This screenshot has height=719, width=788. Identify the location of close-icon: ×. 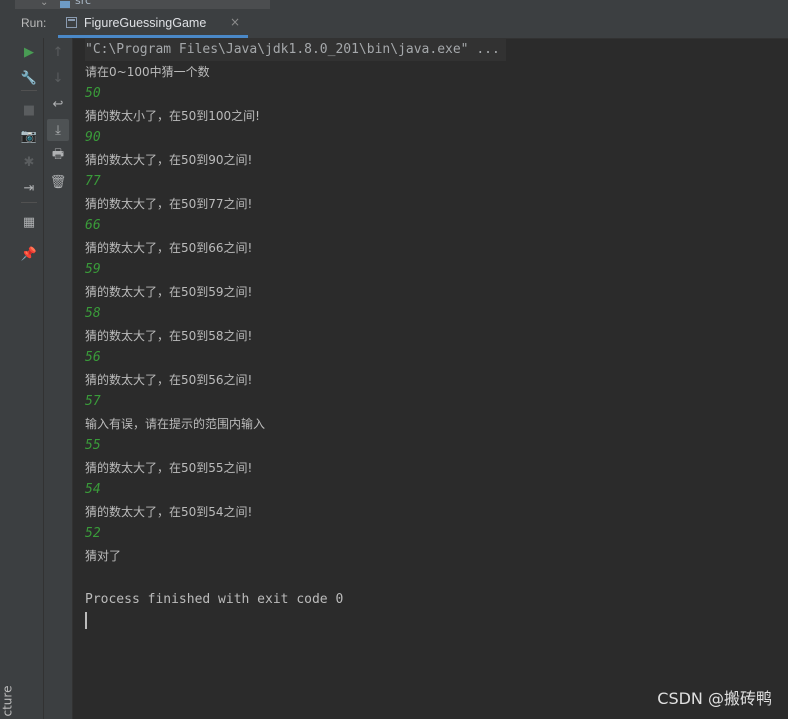
(235, 22).